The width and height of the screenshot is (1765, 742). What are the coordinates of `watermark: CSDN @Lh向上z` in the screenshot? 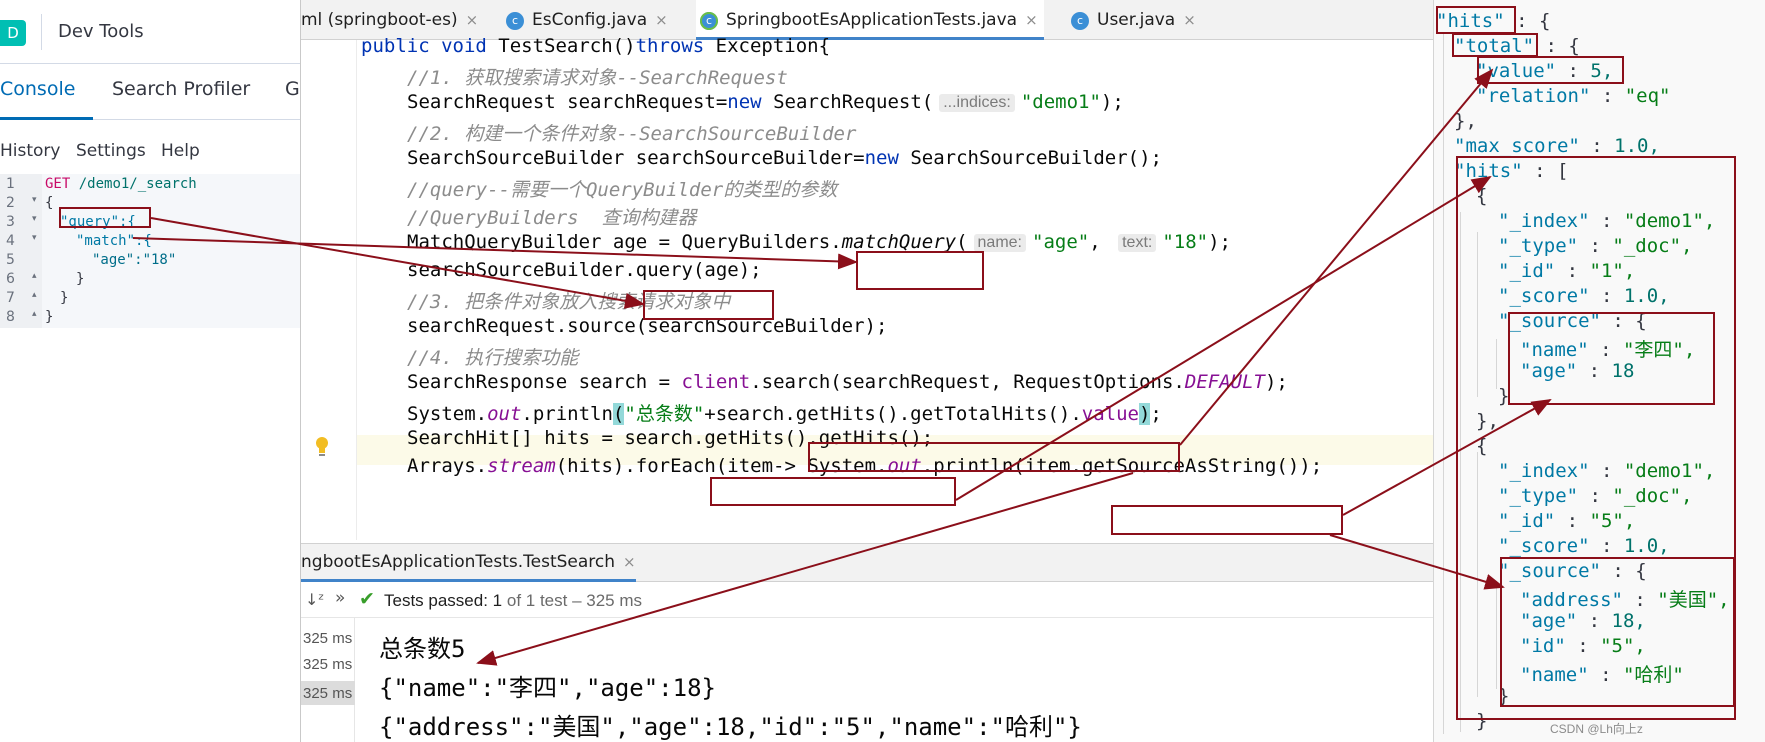 It's located at (1596, 729).